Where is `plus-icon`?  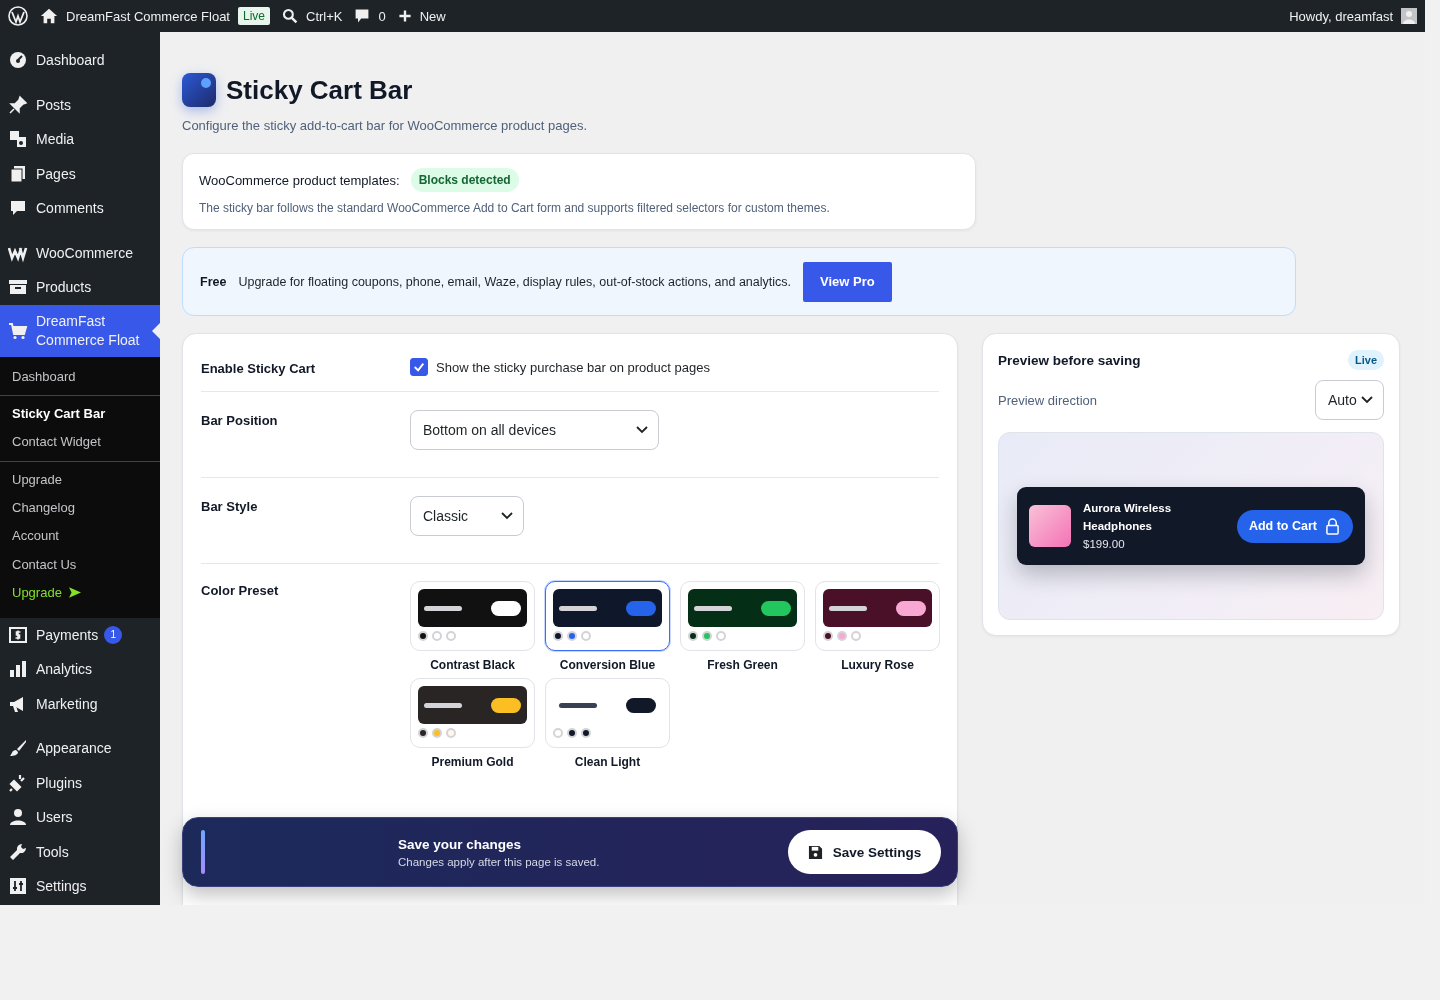
plus-icon is located at coordinates (404, 16).